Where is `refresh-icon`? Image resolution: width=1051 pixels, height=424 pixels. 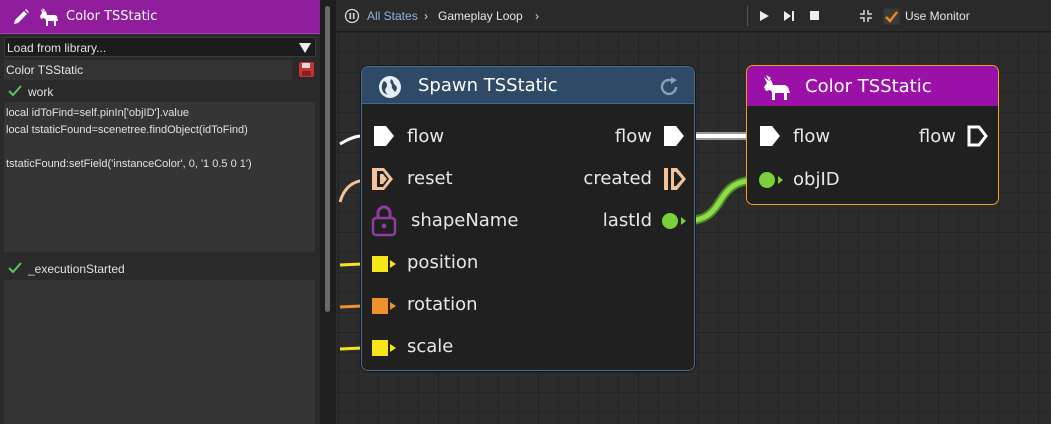 refresh-icon is located at coordinates (669, 87).